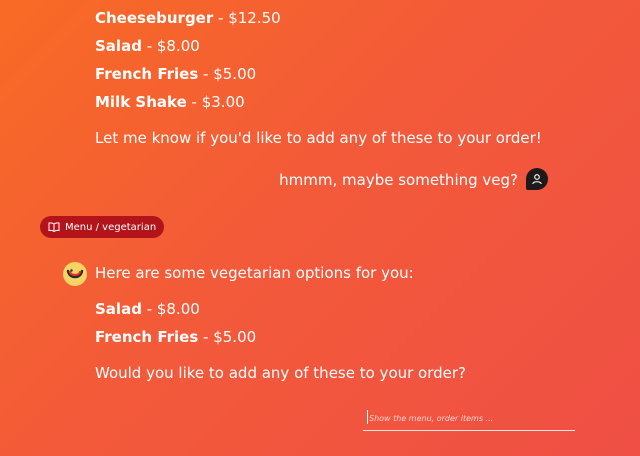 The width and height of the screenshot is (640, 456). I want to click on user-message-text: hmmm, maybe something veg?, so click(398, 180).